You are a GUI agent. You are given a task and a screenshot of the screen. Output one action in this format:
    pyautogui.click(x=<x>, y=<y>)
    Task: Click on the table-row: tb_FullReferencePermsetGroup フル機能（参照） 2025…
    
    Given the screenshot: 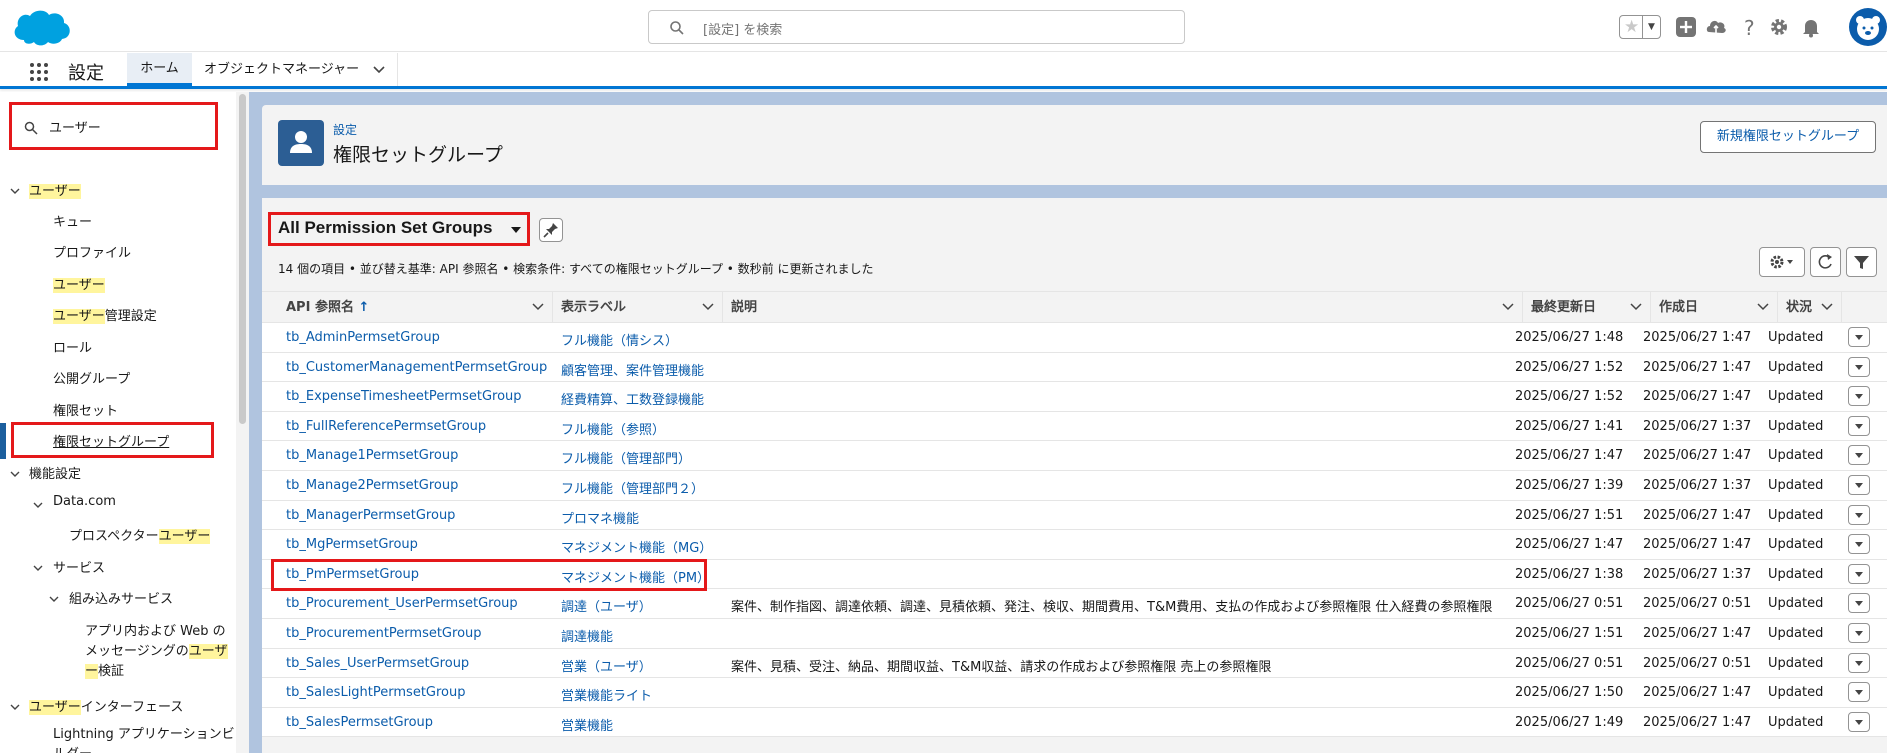 What is the action you would take?
    pyautogui.click(x=1074, y=426)
    